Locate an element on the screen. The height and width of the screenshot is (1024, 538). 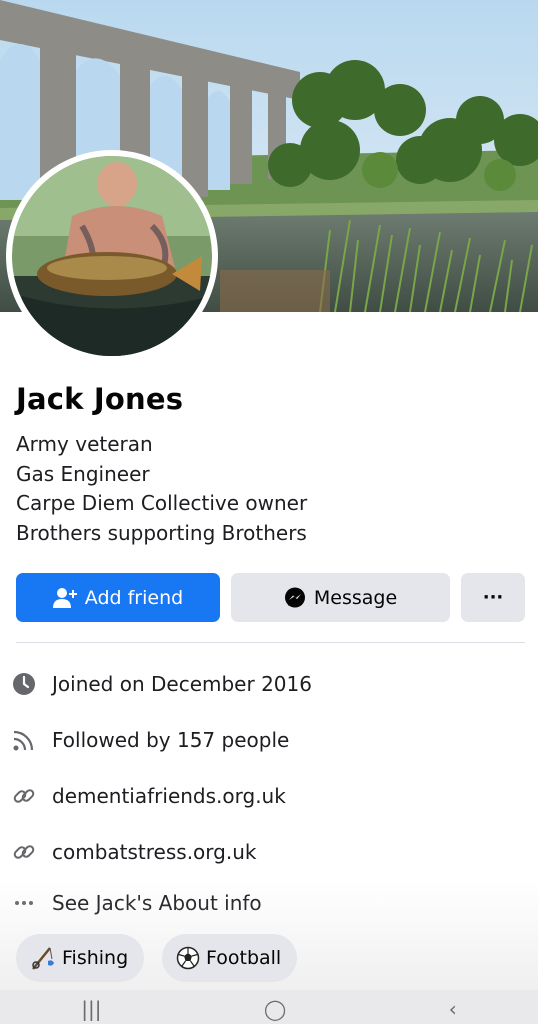
system-navigation-bar: ||| ◯ ‹ is located at coordinates (269, 1007).